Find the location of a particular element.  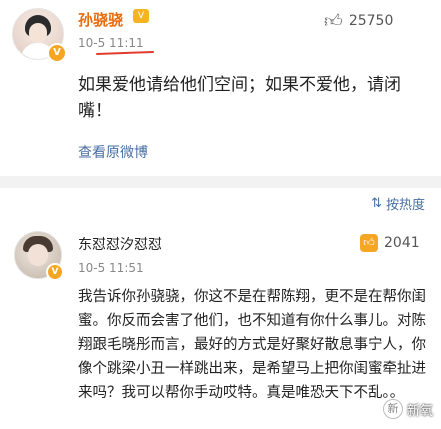

comment-sort-bar: ⇅ 按热度 is located at coordinates (220, 203).